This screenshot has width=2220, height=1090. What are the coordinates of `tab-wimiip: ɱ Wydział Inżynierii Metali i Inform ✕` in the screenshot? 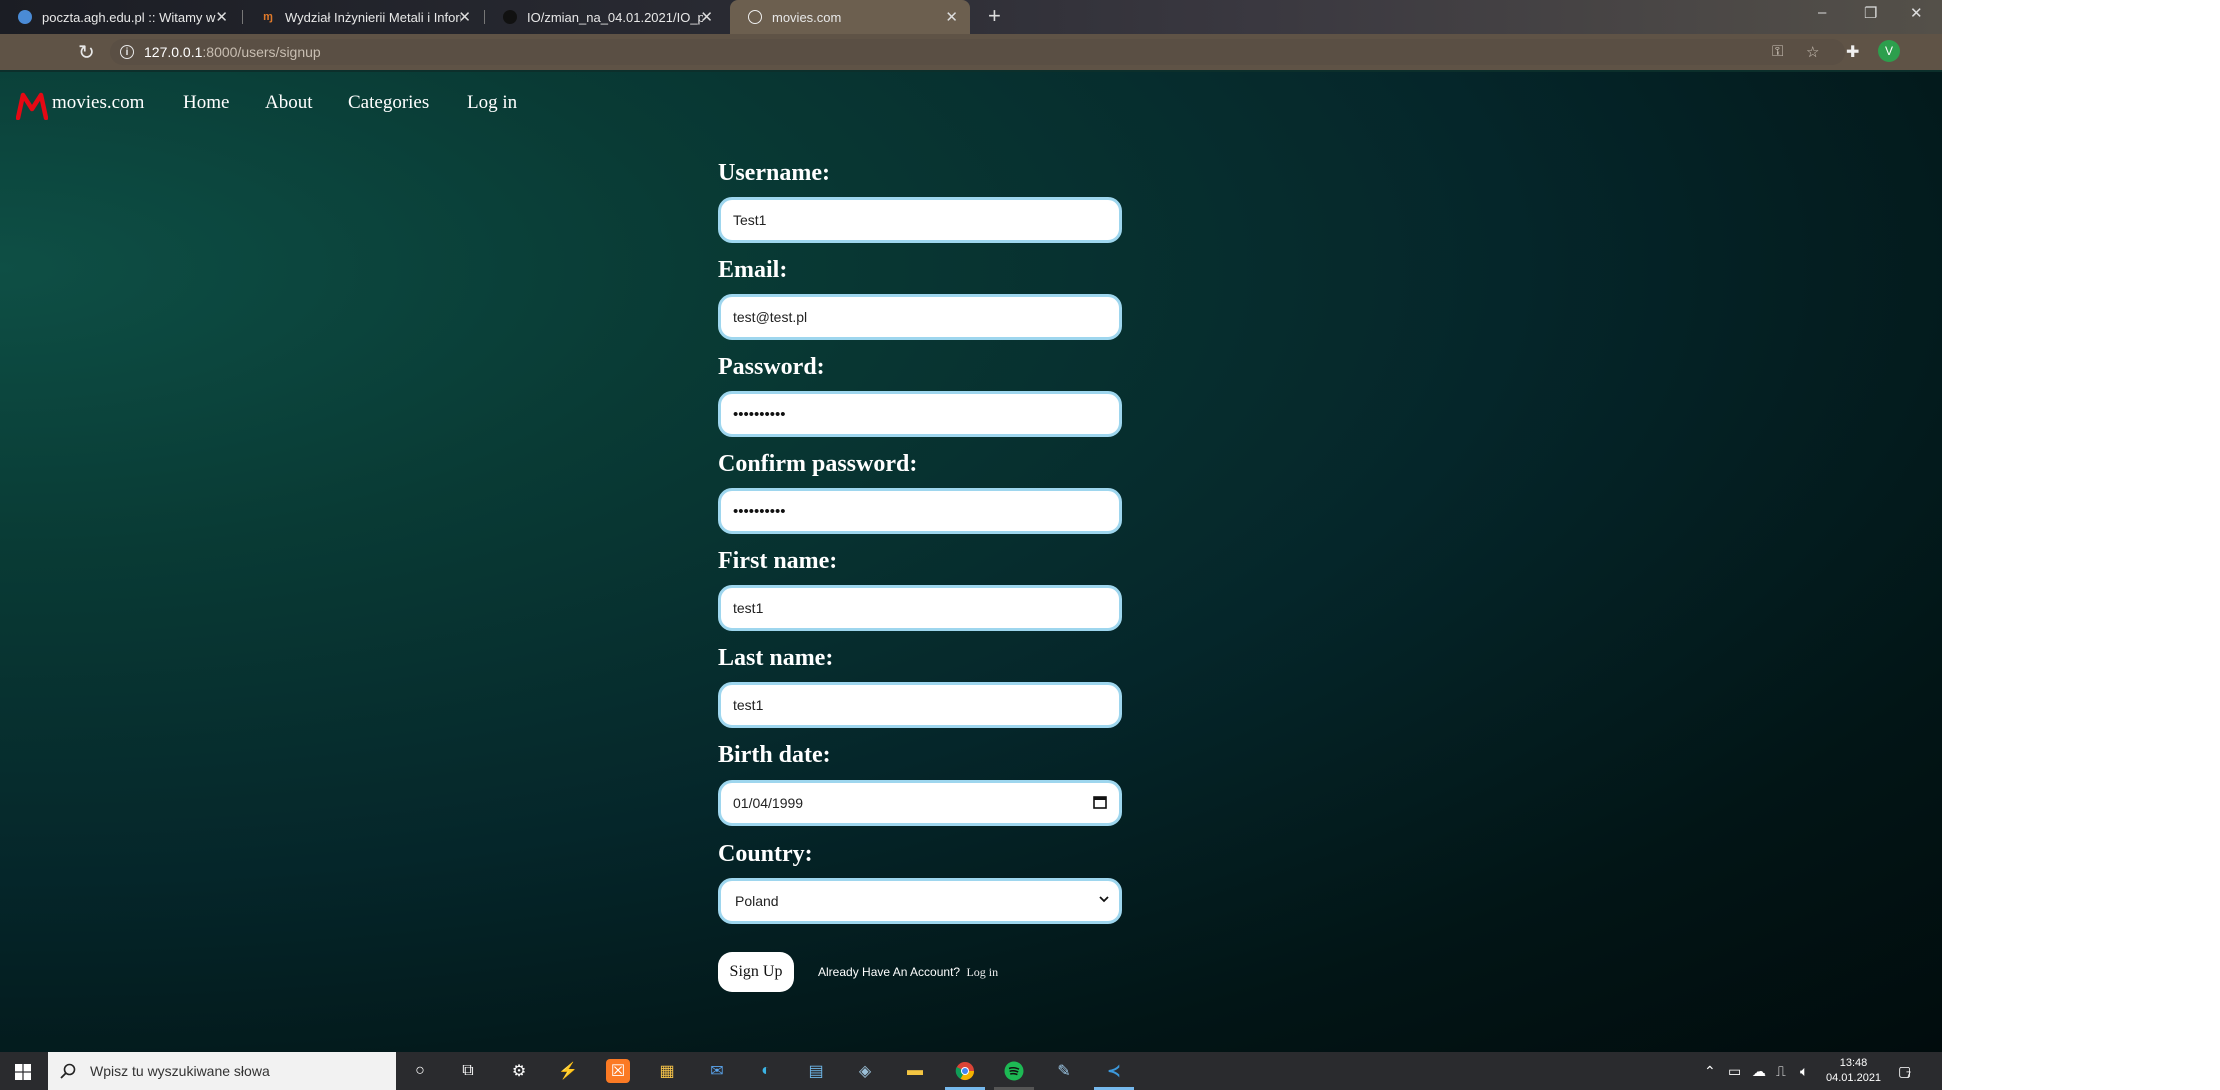 It's located at (363, 17).